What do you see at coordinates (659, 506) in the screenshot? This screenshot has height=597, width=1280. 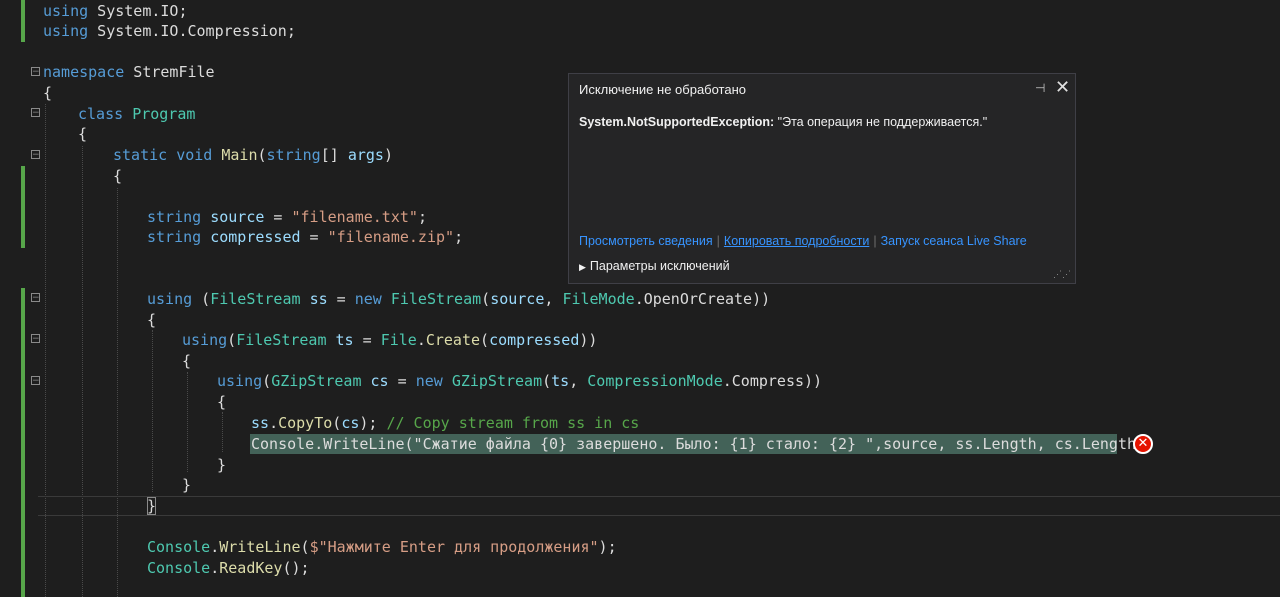 I see `current-line-indicator` at bounding box center [659, 506].